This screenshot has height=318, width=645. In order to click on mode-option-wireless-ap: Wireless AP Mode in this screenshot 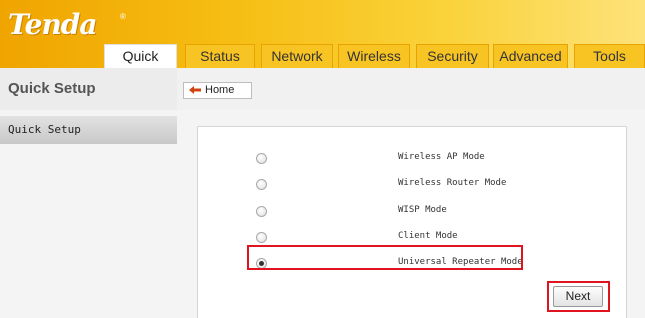, I will do `click(413, 160)`.